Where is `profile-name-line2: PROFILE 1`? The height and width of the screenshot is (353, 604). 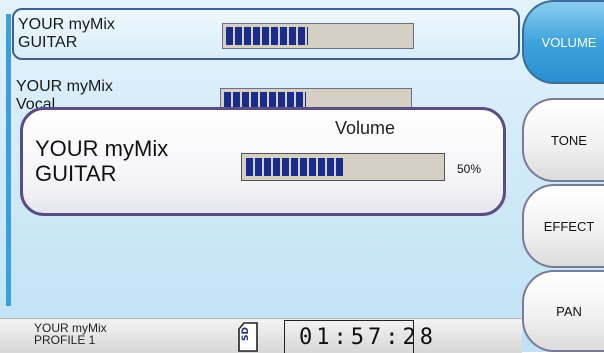
profile-name-line2: PROFILE 1 is located at coordinates (65, 340).